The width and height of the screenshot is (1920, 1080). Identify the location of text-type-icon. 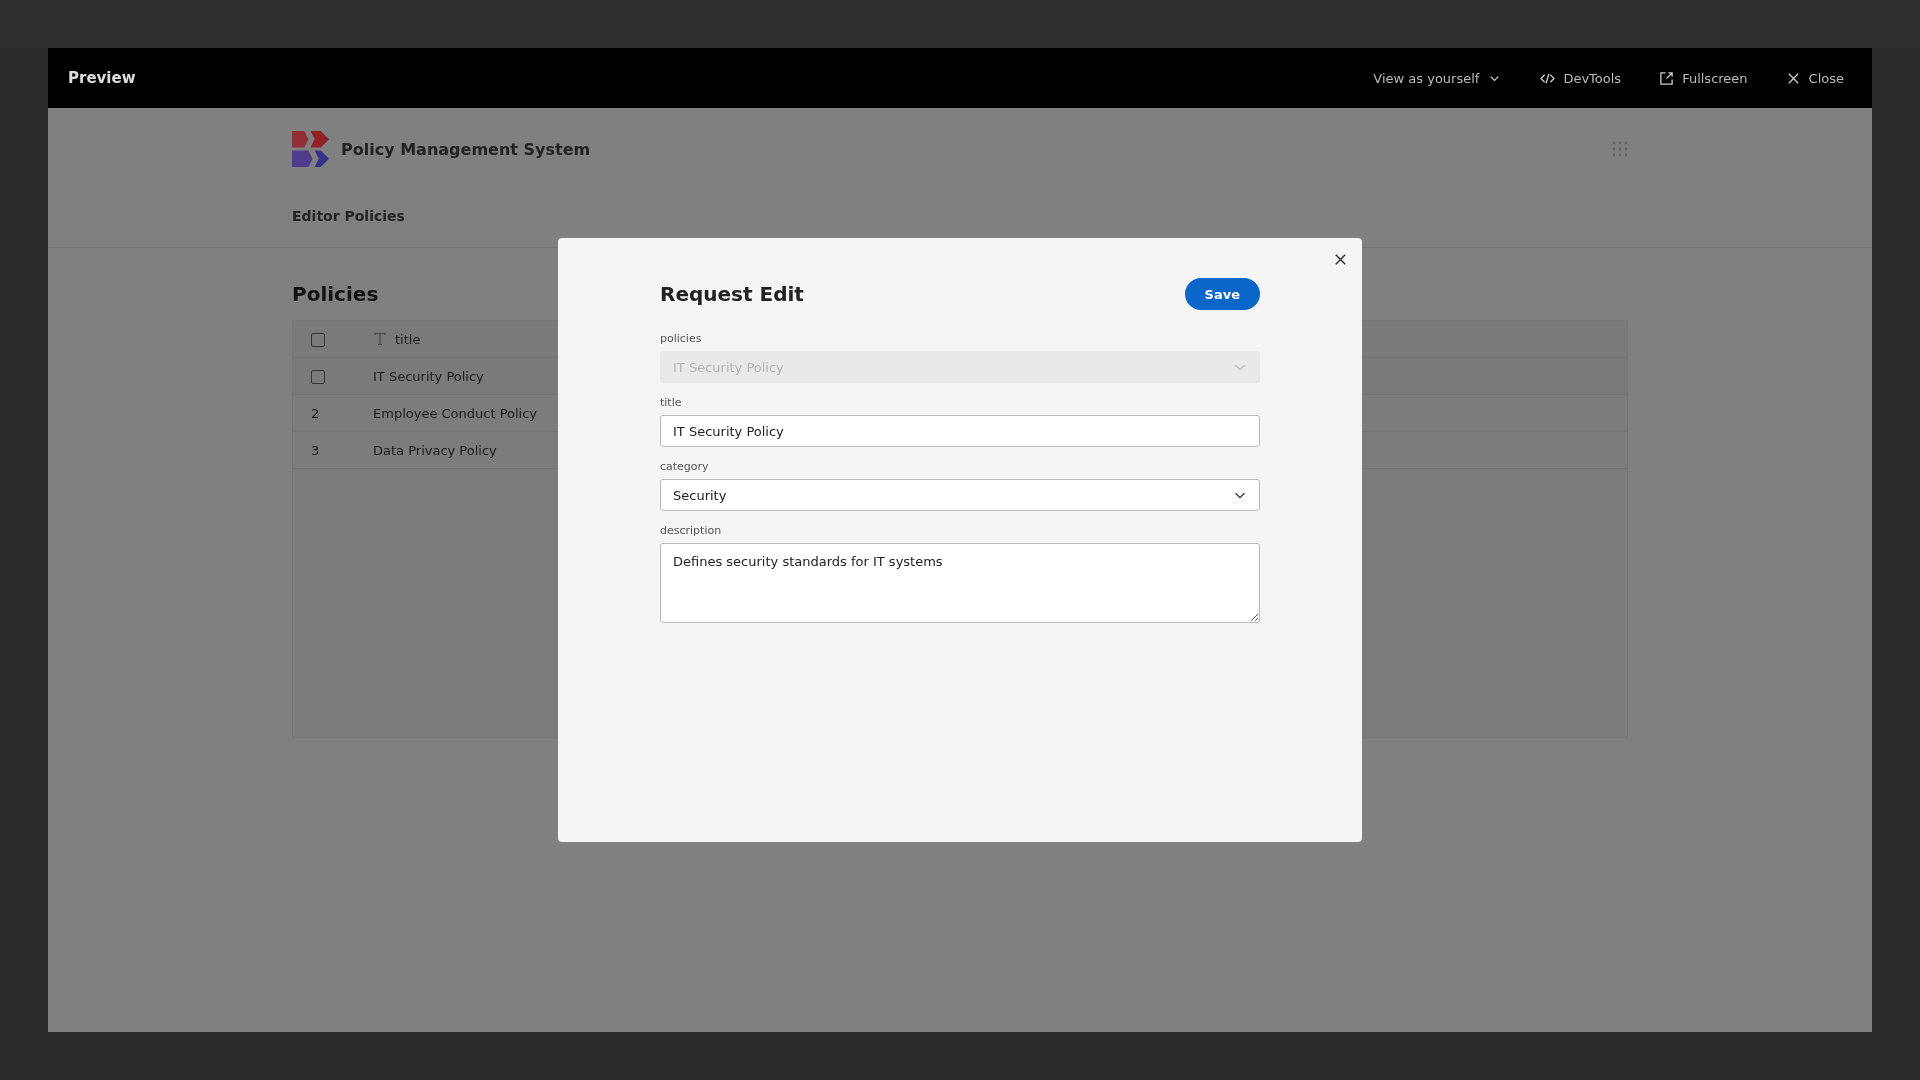
(380, 339).